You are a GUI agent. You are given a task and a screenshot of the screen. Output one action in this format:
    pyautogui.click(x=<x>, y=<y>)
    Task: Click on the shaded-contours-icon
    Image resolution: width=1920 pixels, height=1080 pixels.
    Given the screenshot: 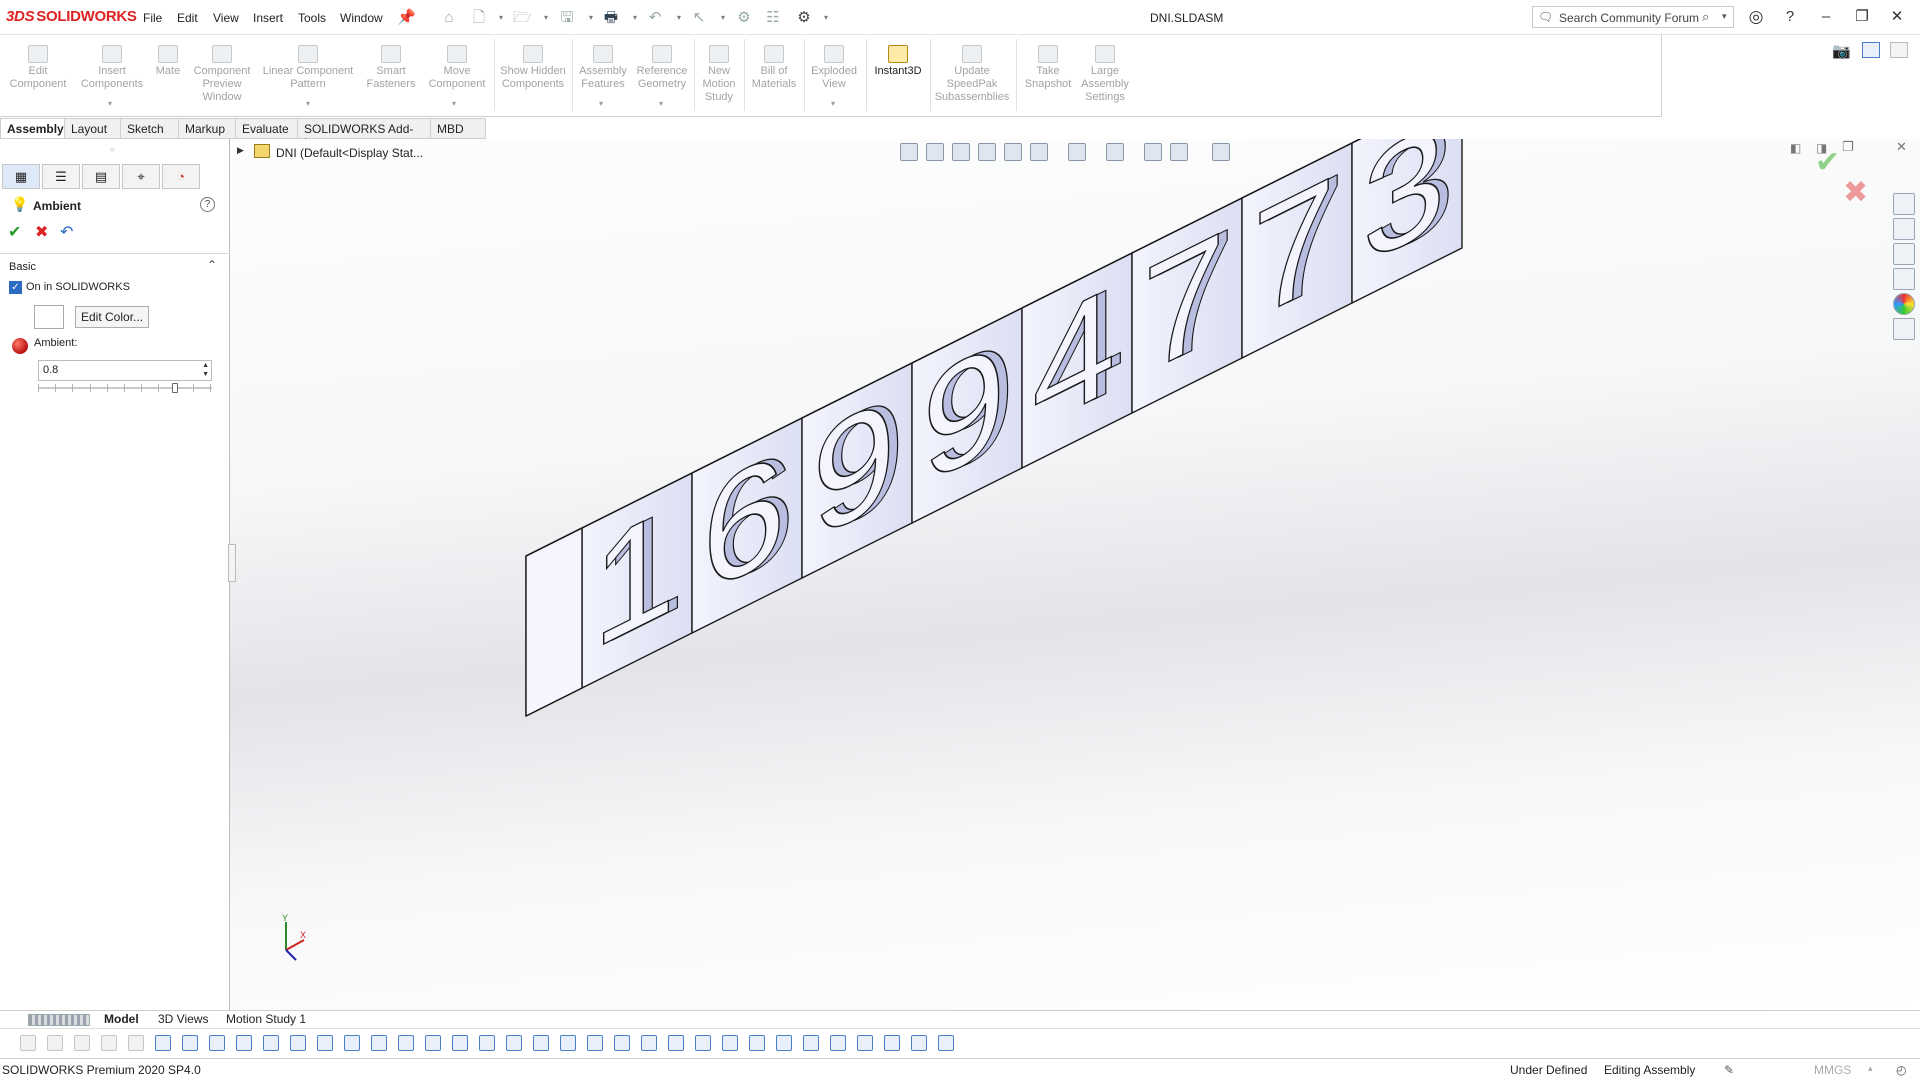 What is the action you would take?
    pyautogui.click(x=676, y=1043)
    